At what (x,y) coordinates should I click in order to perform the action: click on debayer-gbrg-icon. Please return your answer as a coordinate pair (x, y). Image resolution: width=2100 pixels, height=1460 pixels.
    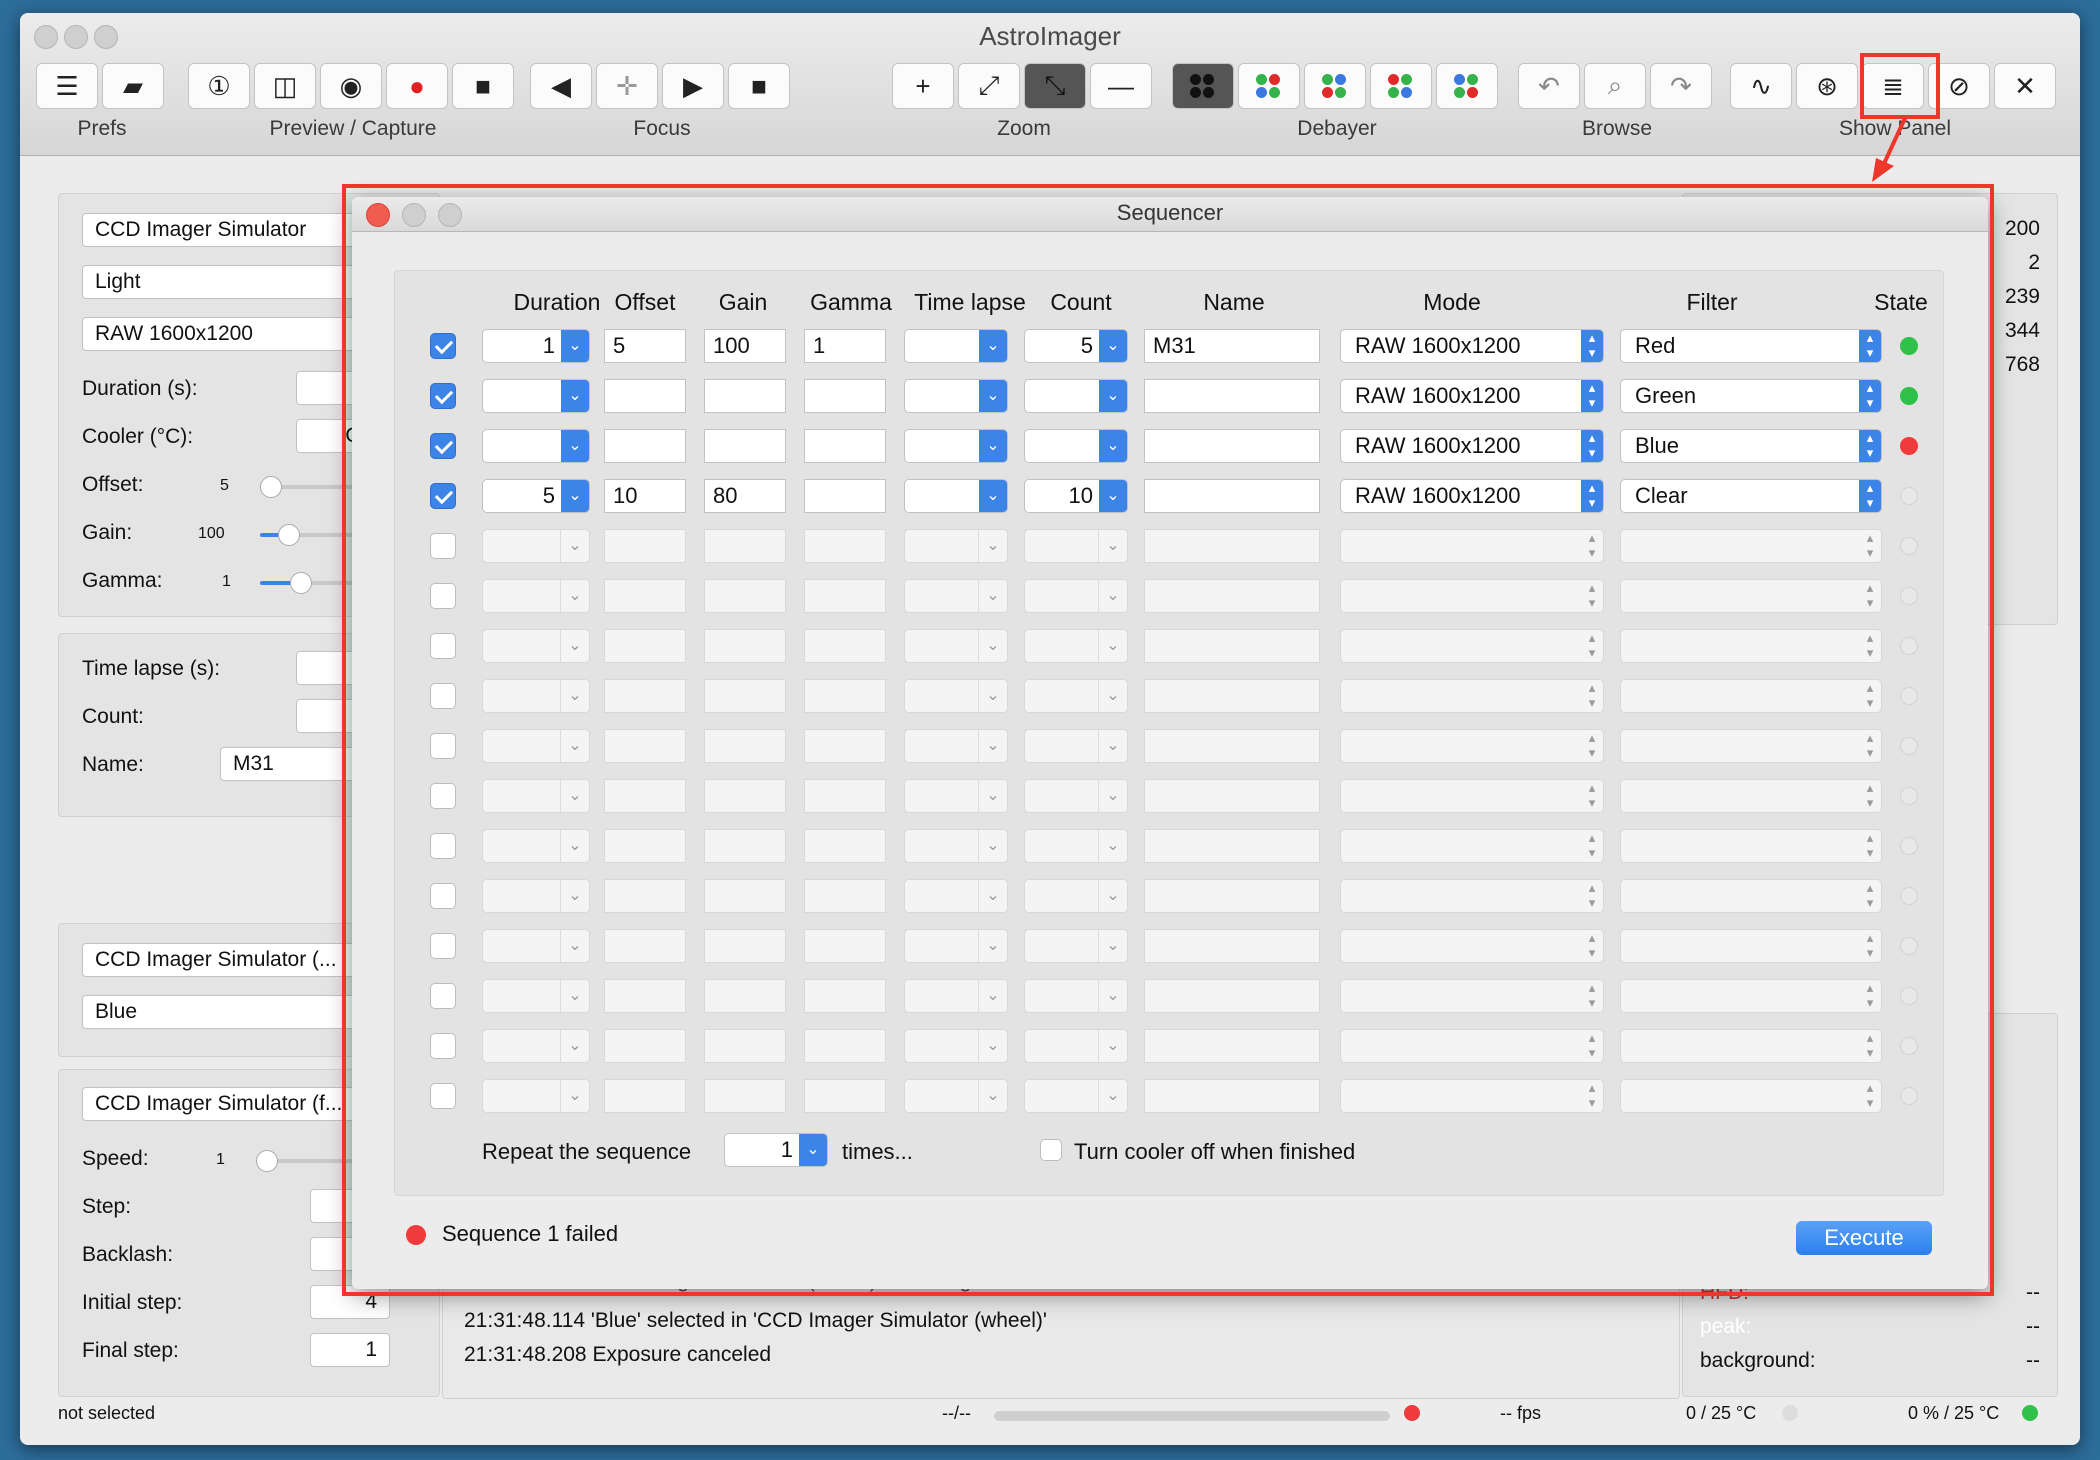
    Looking at the image, I should click on (1335, 86).